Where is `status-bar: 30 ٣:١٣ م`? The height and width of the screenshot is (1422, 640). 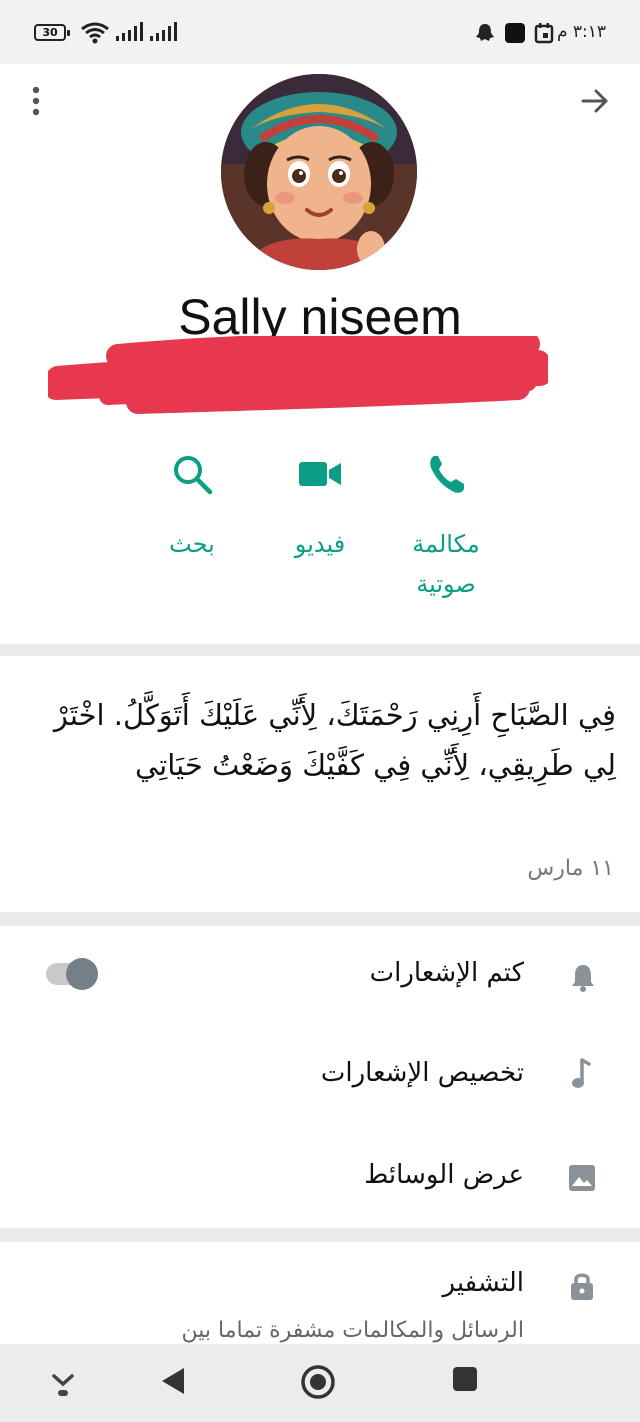 status-bar: 30 ٣:١٣ م is located at coordinates (320, 32).